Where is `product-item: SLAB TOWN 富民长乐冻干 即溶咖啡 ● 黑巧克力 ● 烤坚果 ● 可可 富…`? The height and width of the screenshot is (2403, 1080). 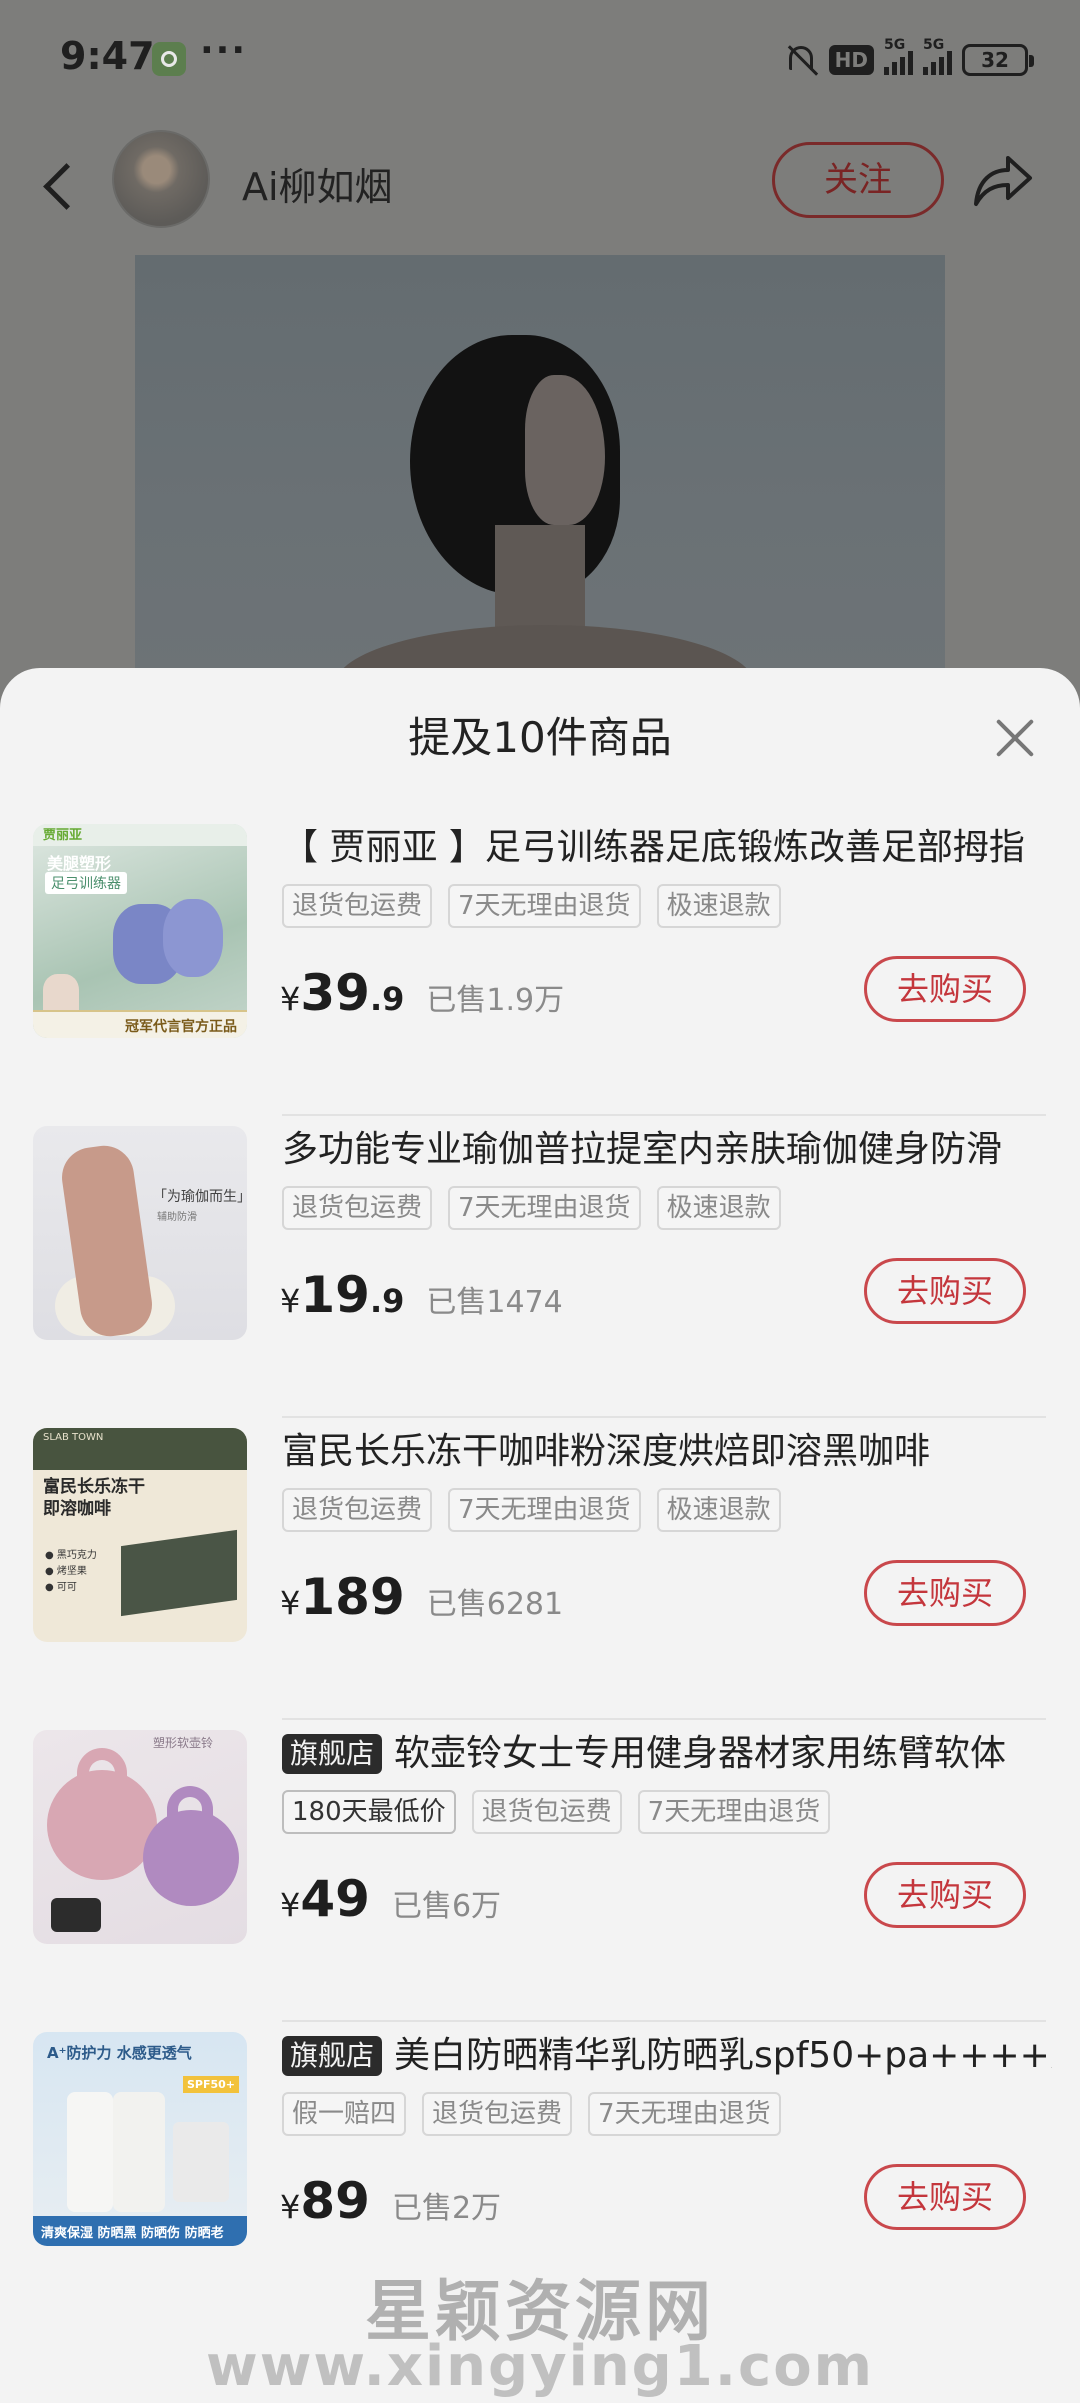 product-item: SLAB TOWN 富民长乐冻干 即溶咖啡 ● 黑巧克力 ● 烤坚果 ● 可可 富… is located at coordinates (540, 1569).